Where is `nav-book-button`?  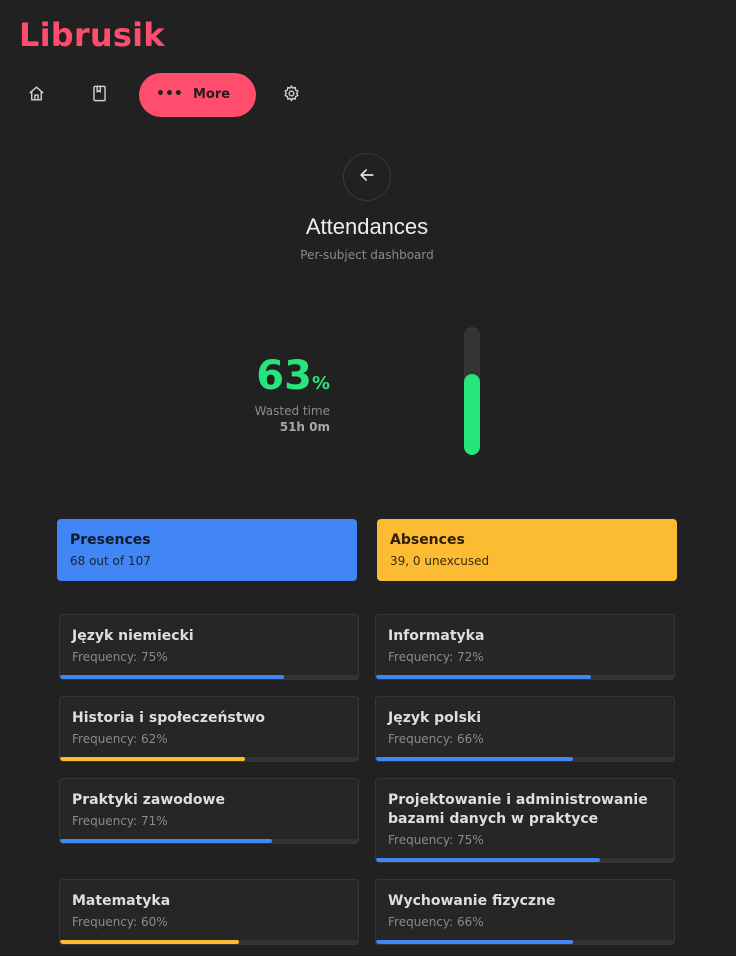
nav-book-button is located at coordinates (99, 95).